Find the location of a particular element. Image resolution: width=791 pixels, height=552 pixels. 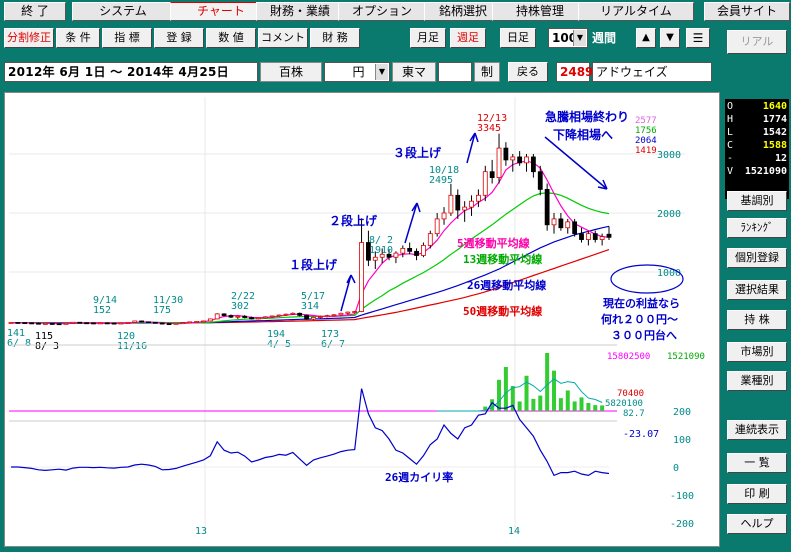

x-tick-label: 13 is located at coordinates (201, 531).